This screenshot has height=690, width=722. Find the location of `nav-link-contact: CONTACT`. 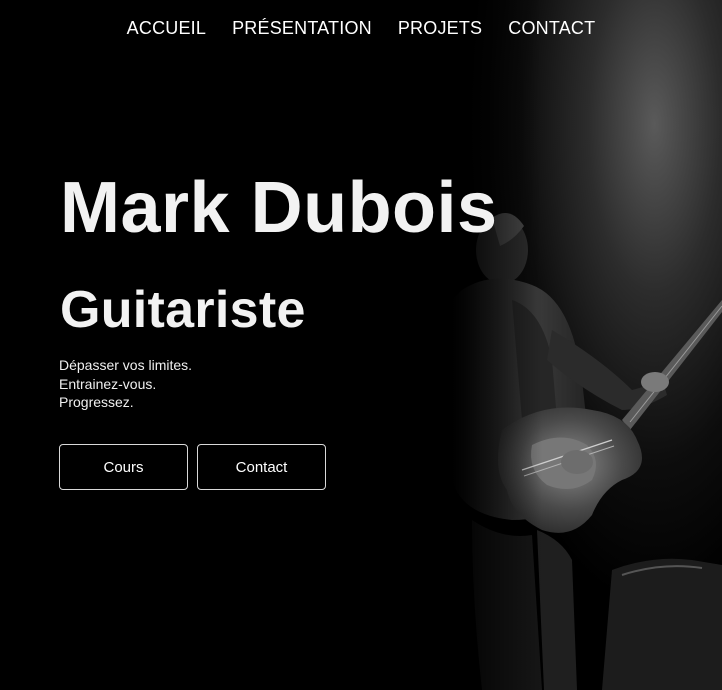

nav-link-contact: CONTACT is located at coordinates (551, 28).